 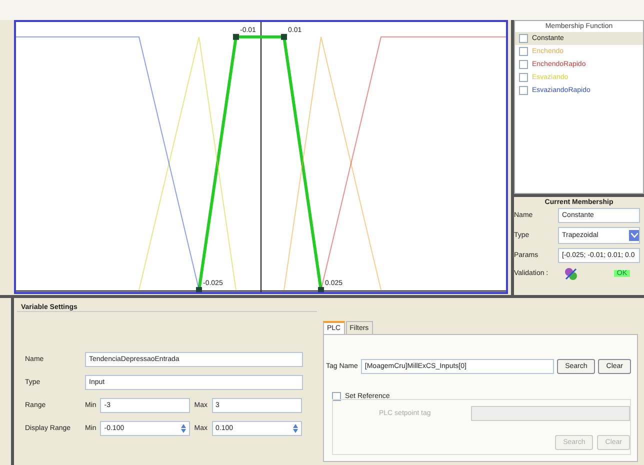 What do you see at coordinates (571, 273) in the screenshot?
I see `validation-icon` at bounding box center [571, 273].